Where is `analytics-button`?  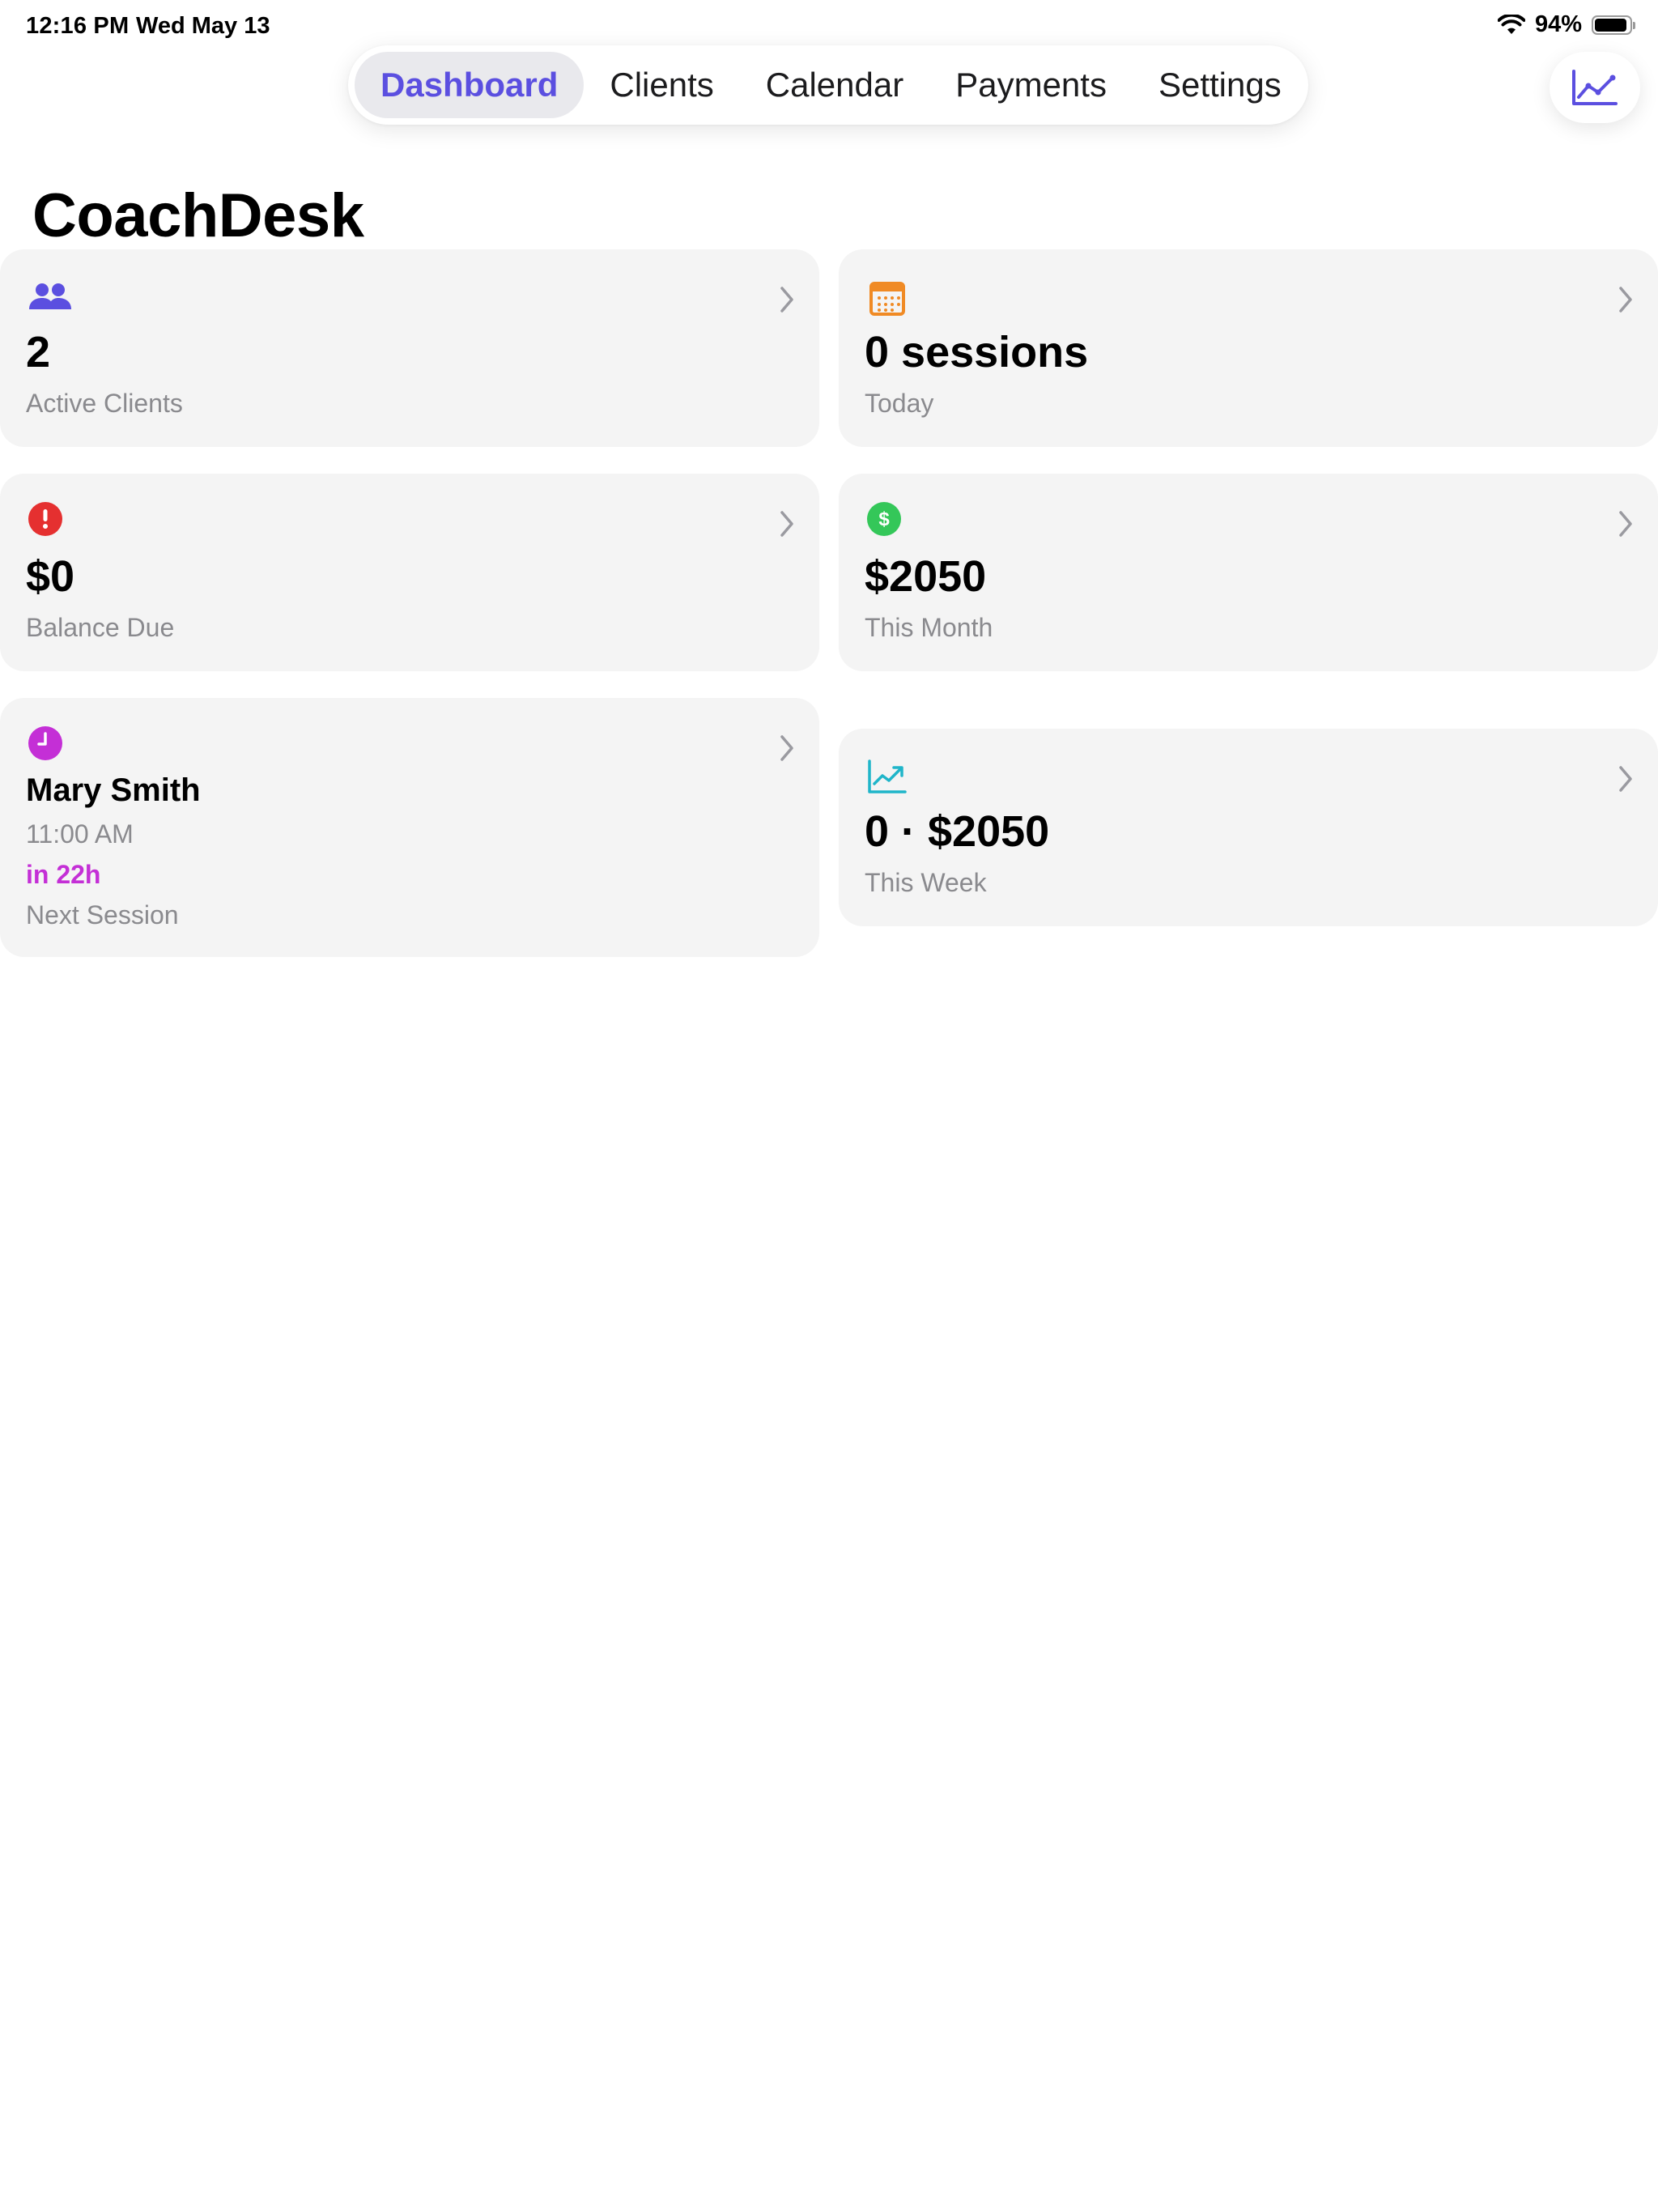
analytics-button is located at coordinates (1595, 87).